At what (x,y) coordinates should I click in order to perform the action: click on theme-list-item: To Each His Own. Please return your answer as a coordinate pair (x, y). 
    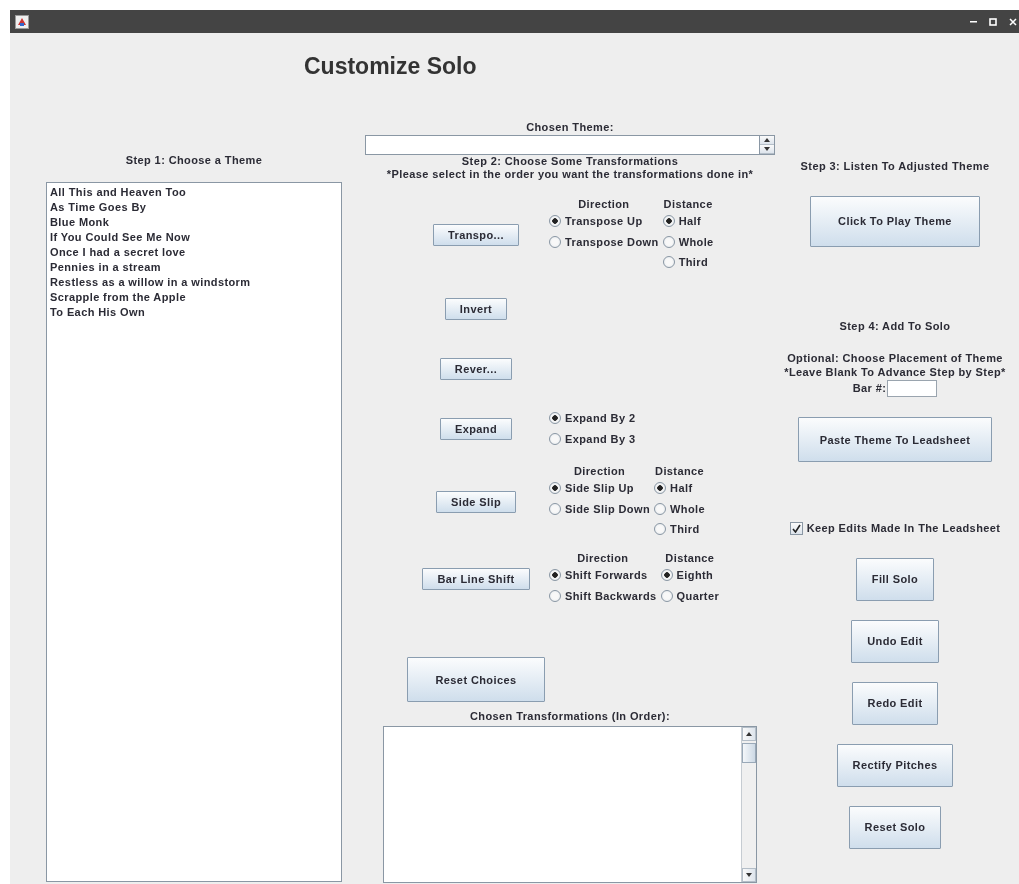
    Looking at the image, I should click on (194, 312).